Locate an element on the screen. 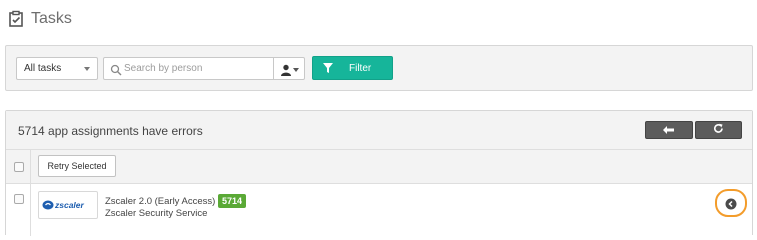 The width and height of the screenshot is (757, 240). select-all-checkbox is located at coordinates (19, 167).